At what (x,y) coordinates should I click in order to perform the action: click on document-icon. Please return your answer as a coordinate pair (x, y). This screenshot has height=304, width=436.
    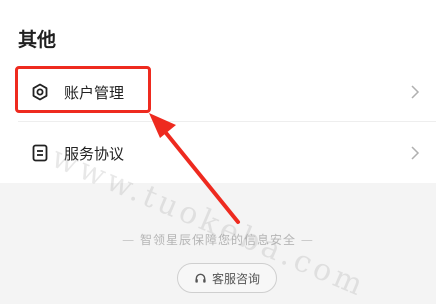
    Looking at the image, I should click on (40, 153).